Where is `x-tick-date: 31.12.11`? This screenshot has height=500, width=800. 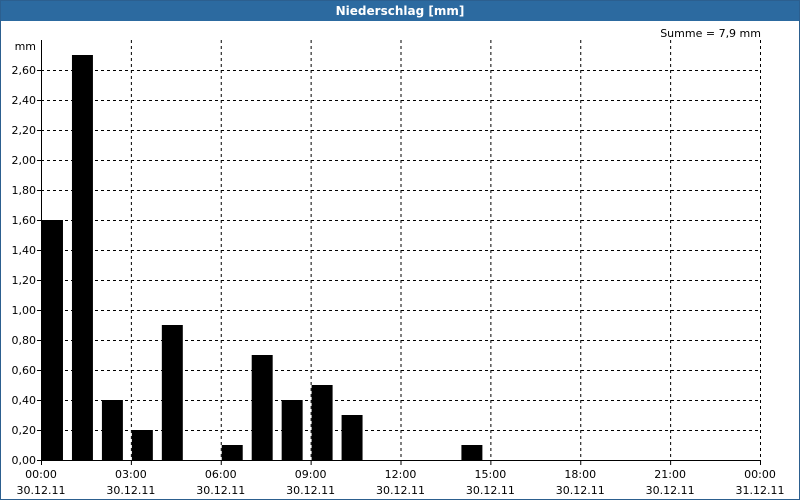
x-tick-date: 31.12.11 is located at coordinates (760, 490).